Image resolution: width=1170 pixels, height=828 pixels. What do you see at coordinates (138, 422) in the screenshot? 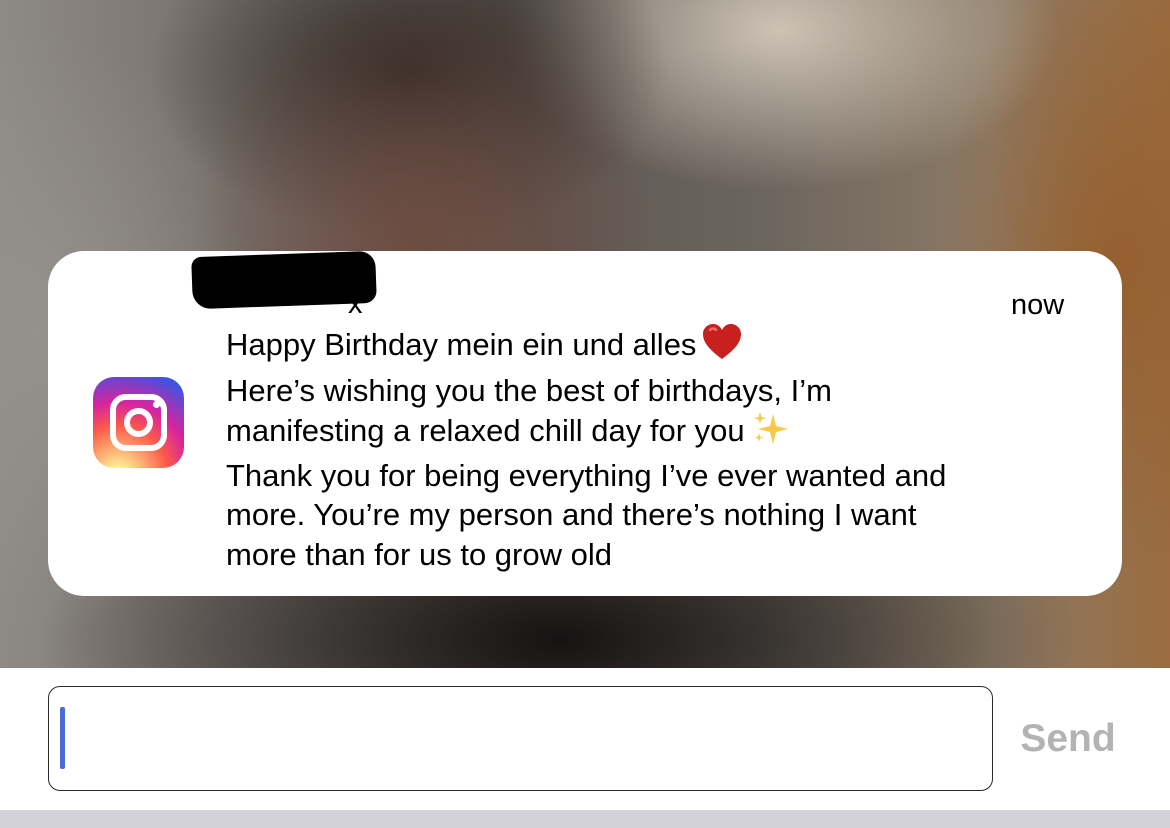
I see `instagram-icon` at bounding box center [138, 422].